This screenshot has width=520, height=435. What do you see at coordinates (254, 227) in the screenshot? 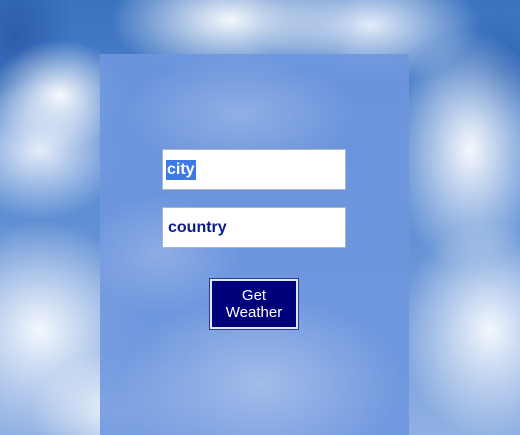
I see `country-input` at bounding box center [254, 227].